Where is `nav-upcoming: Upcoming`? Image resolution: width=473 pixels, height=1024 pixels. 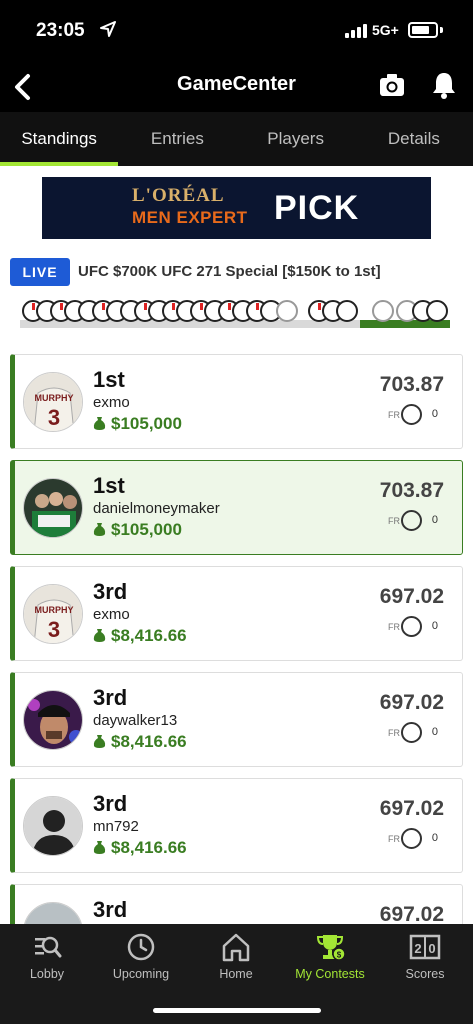 nav-upcoming: Upcoming is located at coordinates (141, 959).